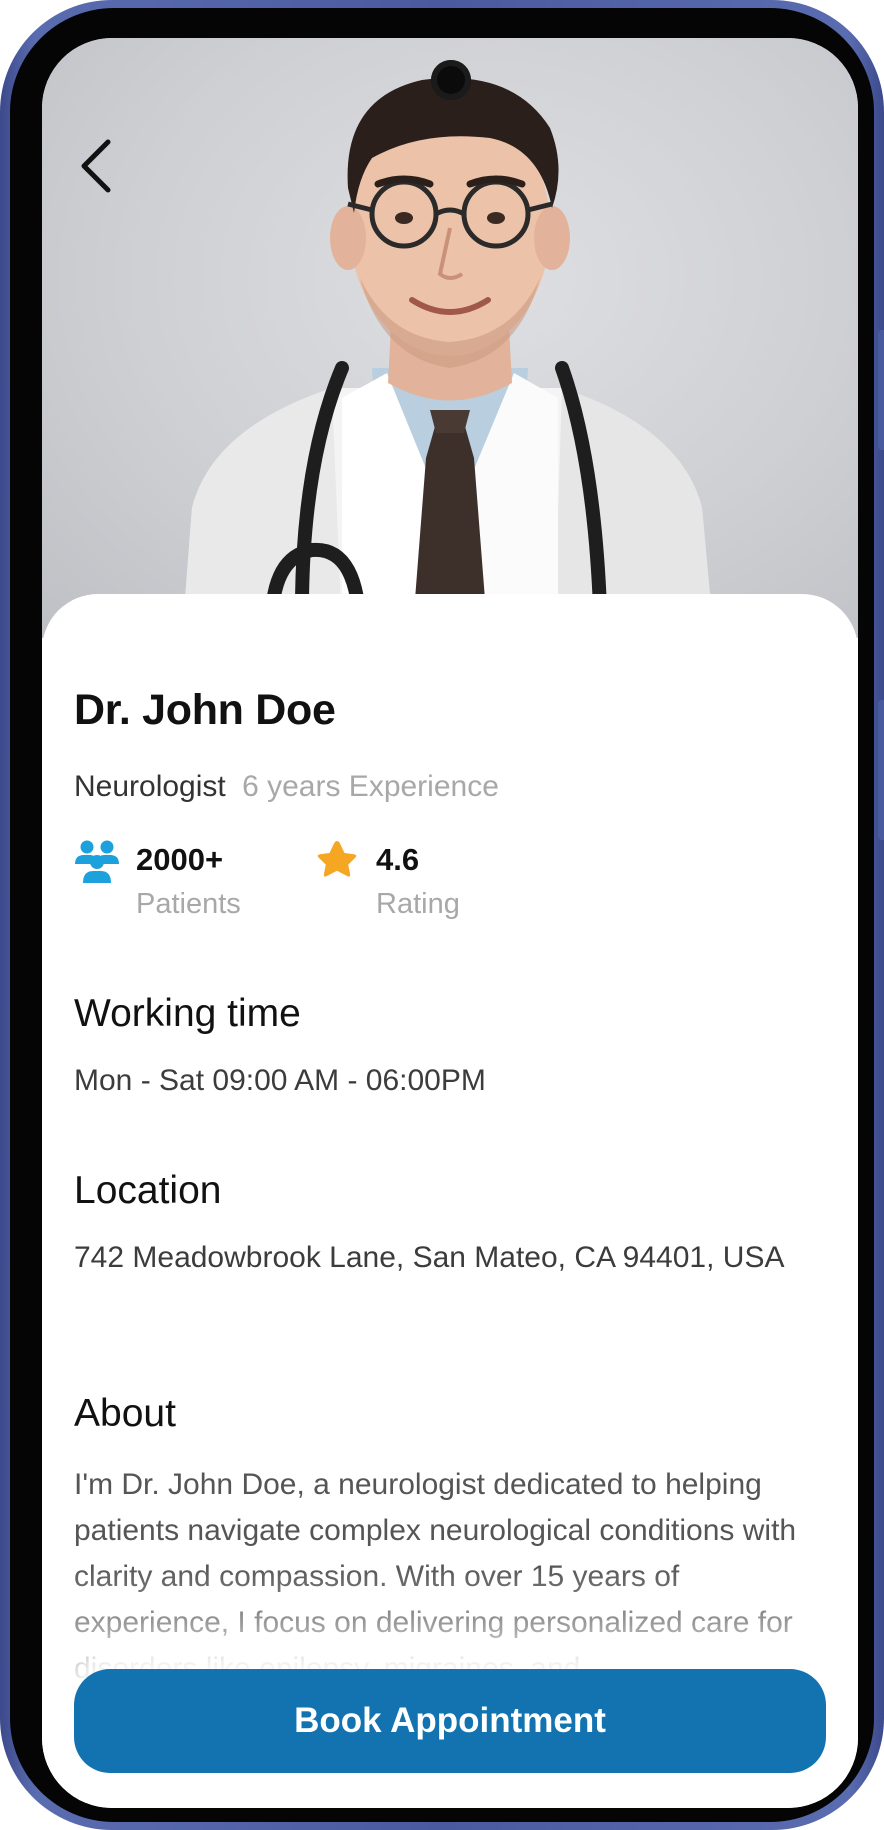 The height and width of the screenshot is (1830, 884). I want to click on about-title: About, so click(125, 1413).